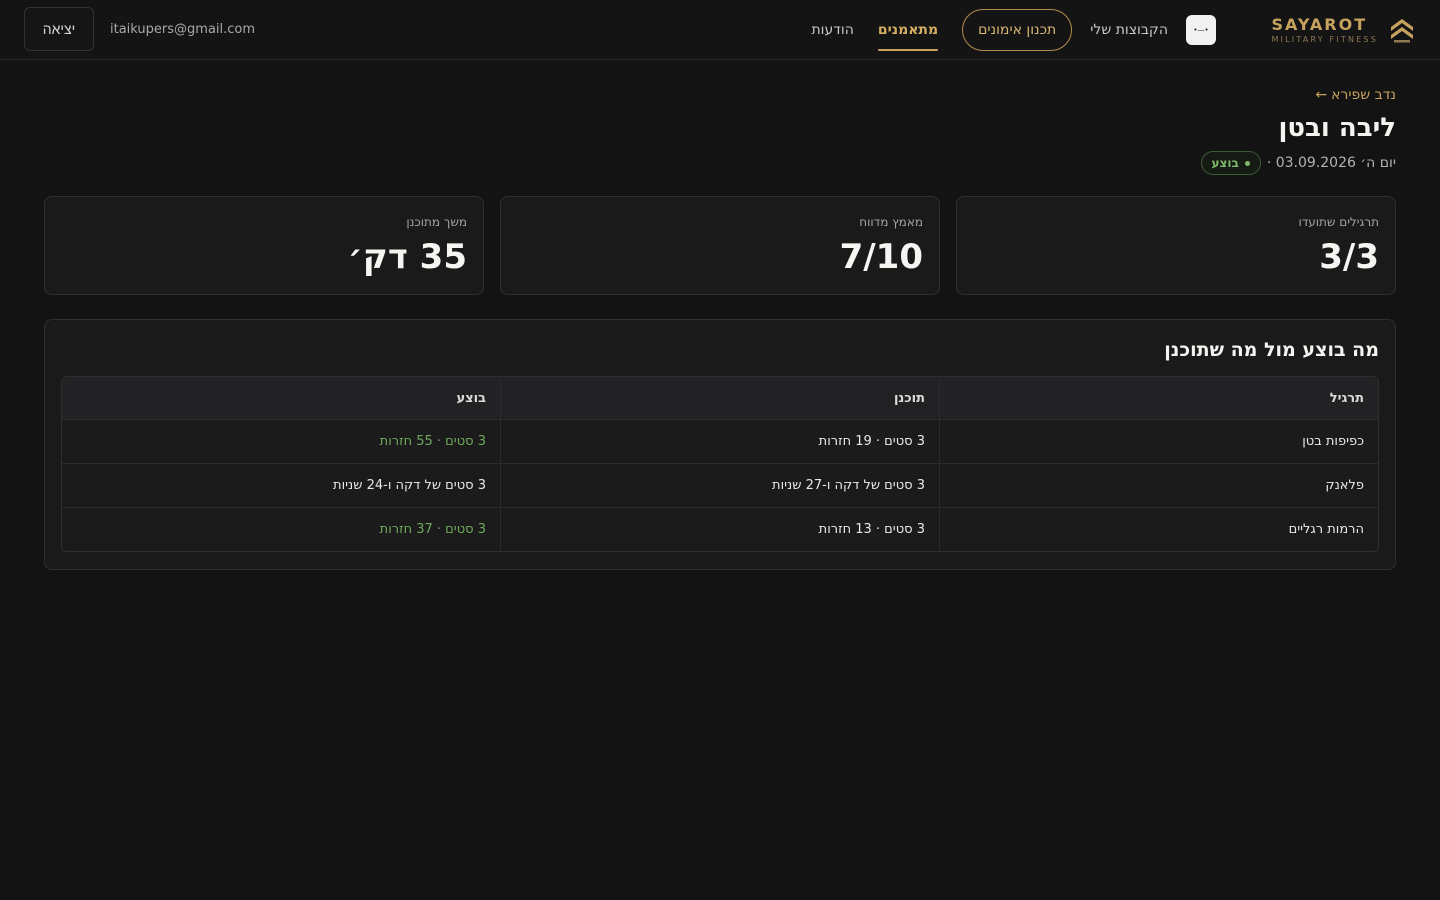 The width and height of the screenshot is (1440, 900). What do you see at coordinates (1158, 529) in the screenshot?
I see `cell-exercise: הרמות רגליים` at bounding box center [1158, 529].